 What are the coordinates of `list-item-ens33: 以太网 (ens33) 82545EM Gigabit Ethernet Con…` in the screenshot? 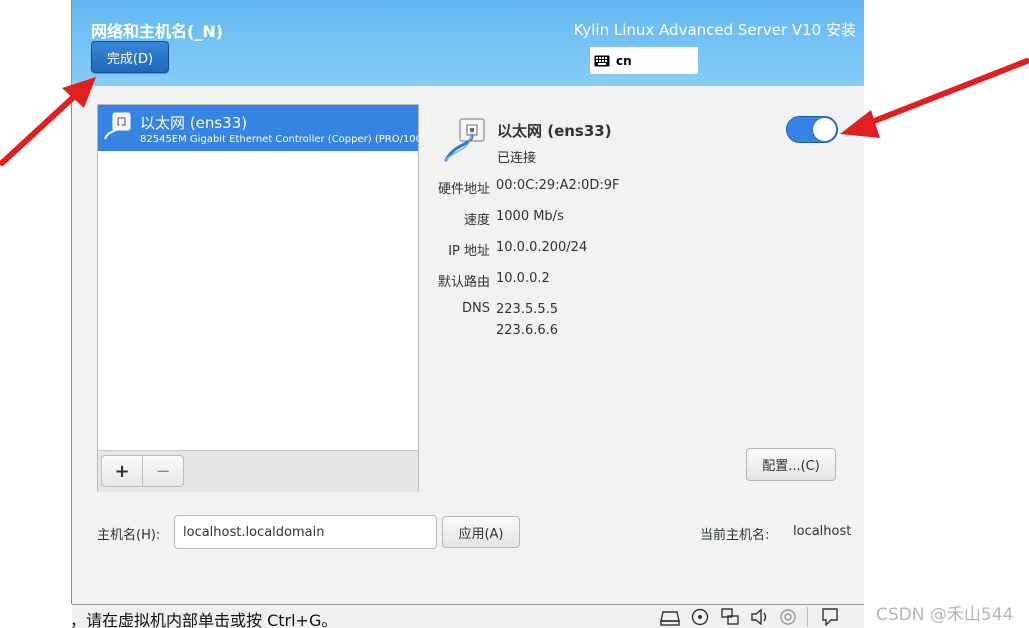 It's located at (258, 128).